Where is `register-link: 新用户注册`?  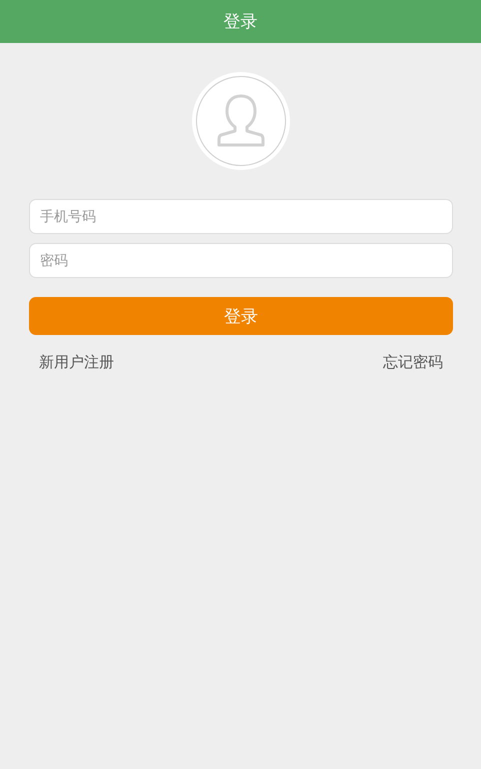 register-link: 新用户注册 is located at coordinates (76, 362).